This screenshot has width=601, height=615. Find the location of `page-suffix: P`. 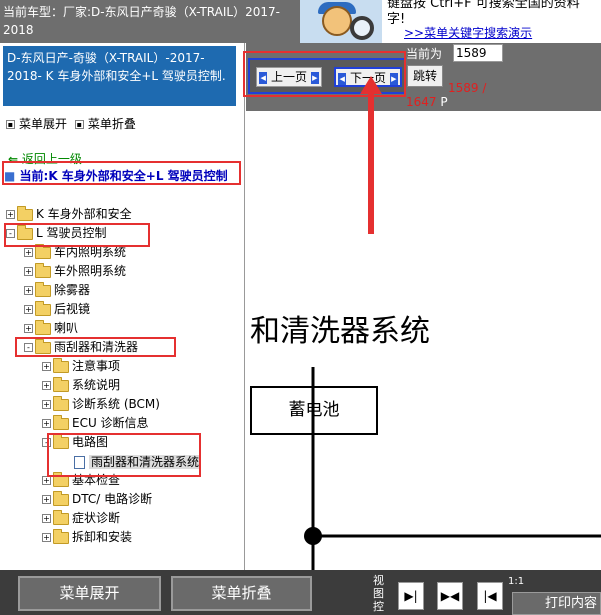

page-suffix: P is located at coordinates (444, 102).